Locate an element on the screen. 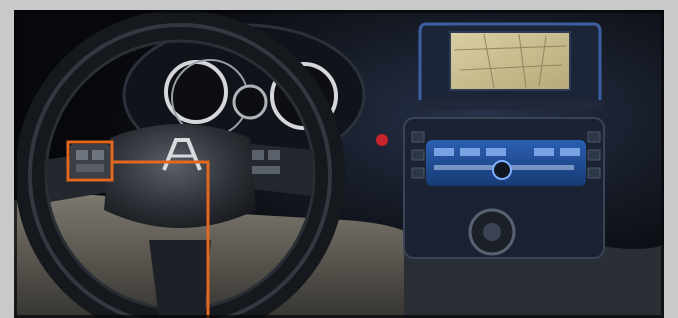 The image size is (678, 318). nav-bezel-lip is located at coordinates (509, 105).